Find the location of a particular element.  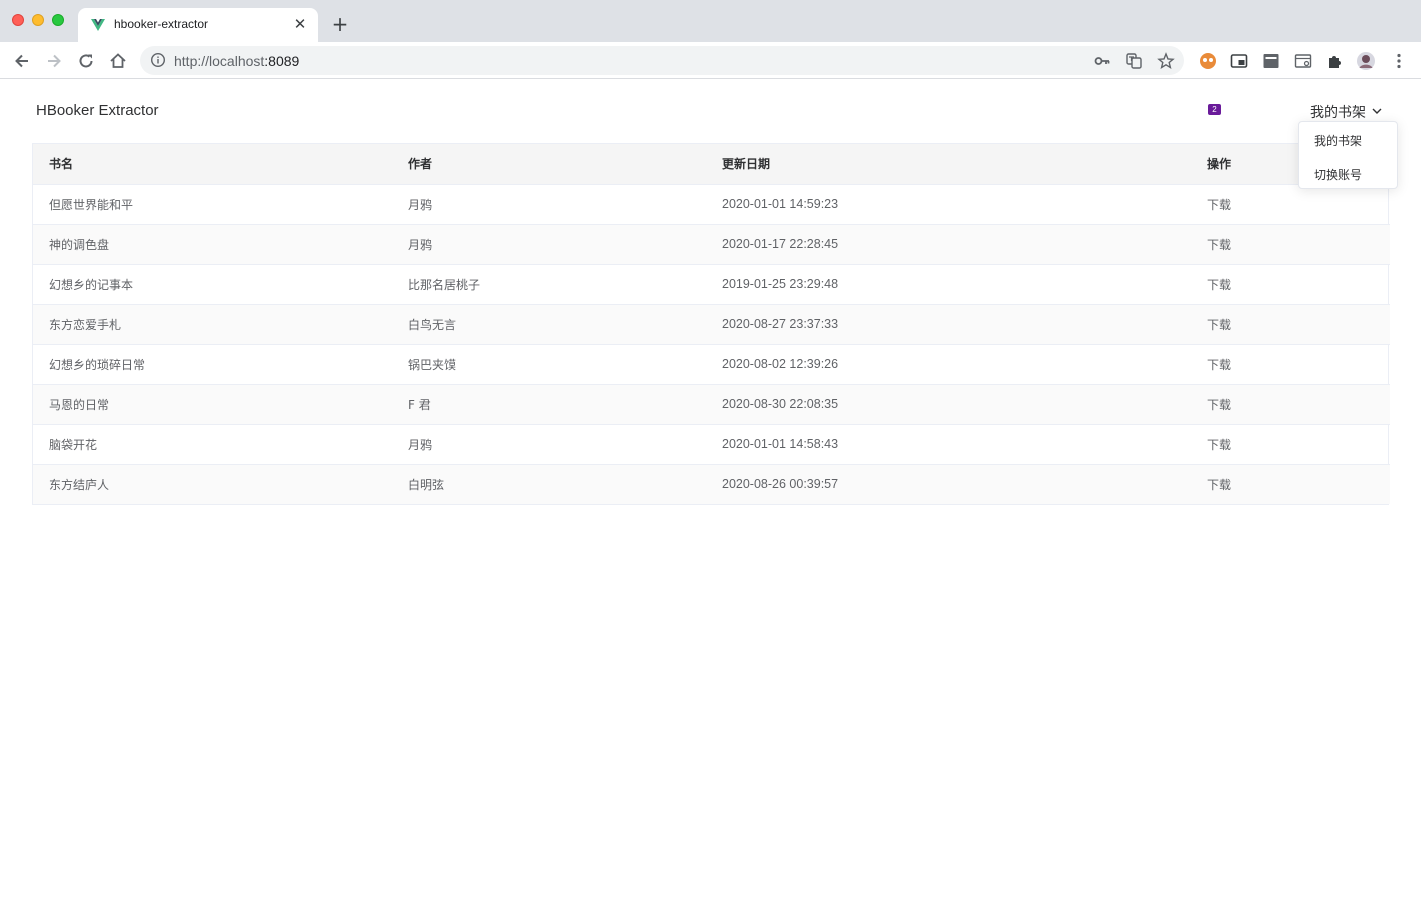

table-row: 马恩的日常 F 君 2020-08-30 22:08:35 下载 is located at coordinates (711, 404).